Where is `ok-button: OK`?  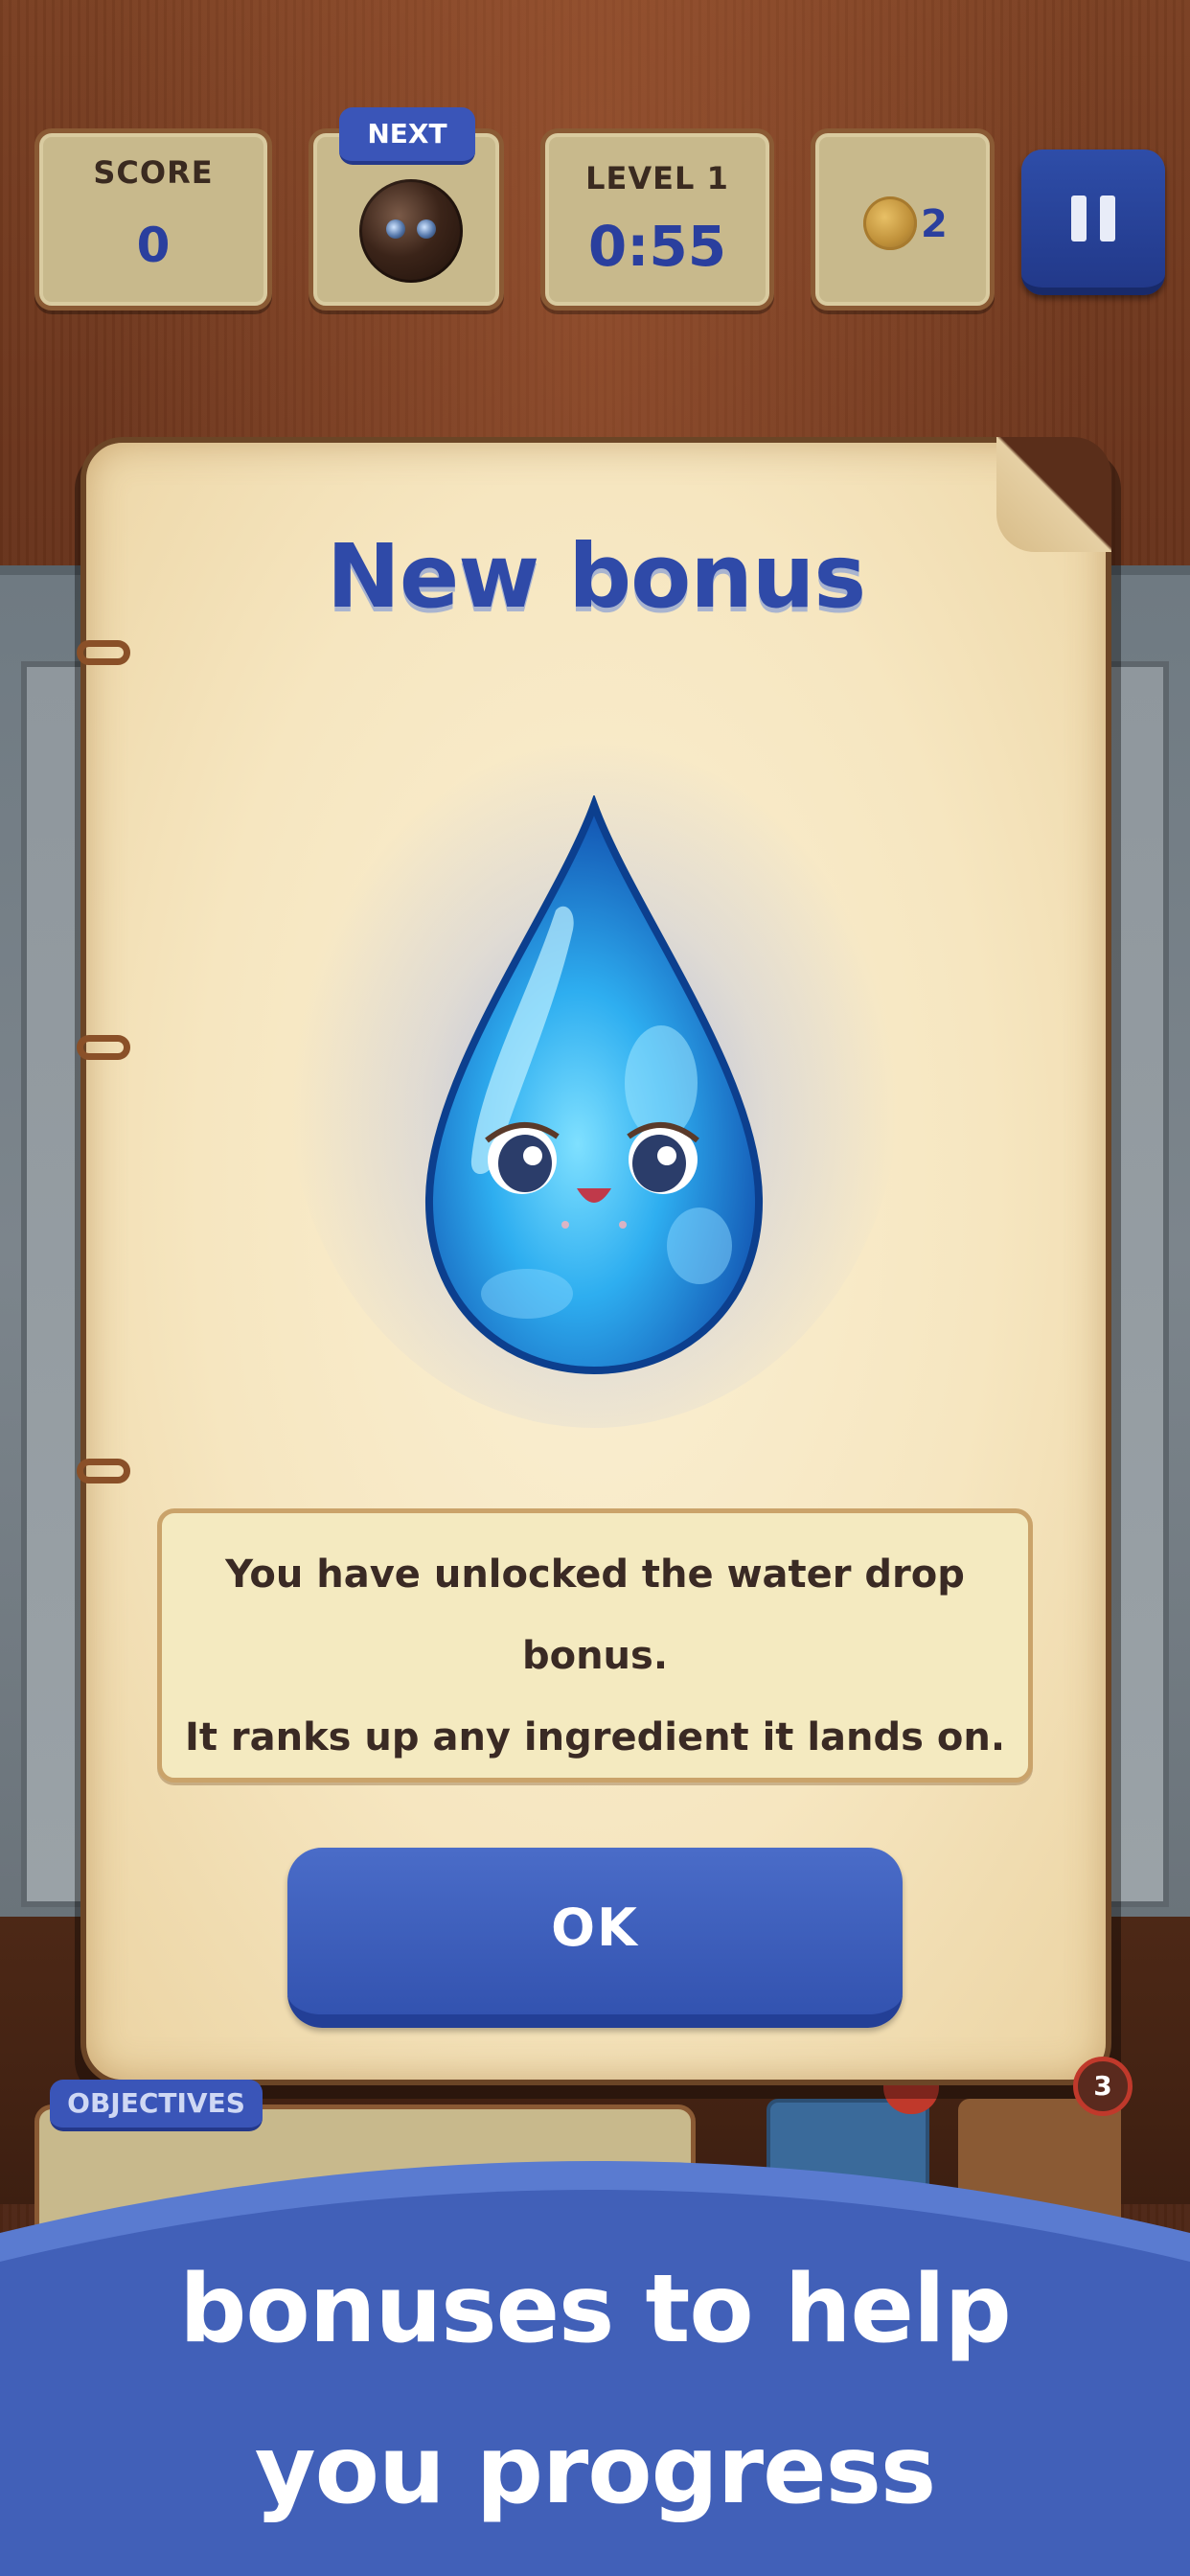
ok-button: OK is located at coordinates (595, 1938).